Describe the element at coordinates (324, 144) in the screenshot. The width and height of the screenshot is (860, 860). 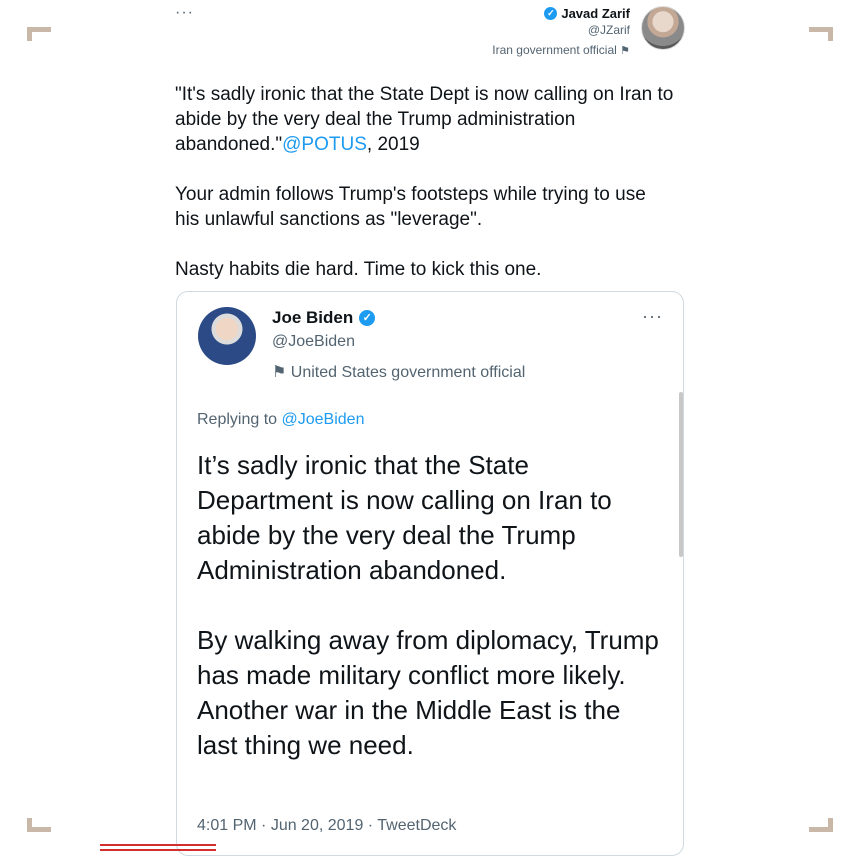
I see `mention-link: @POTUS` at that location.